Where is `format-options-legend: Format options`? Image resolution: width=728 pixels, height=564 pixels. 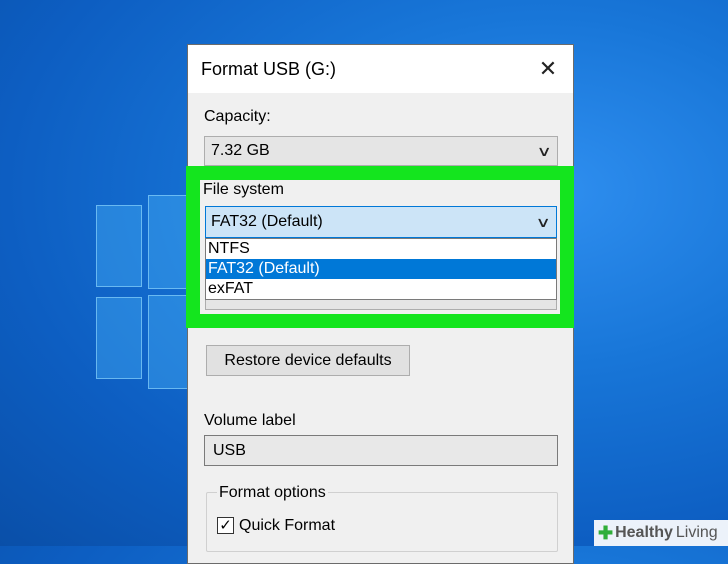 format-options-legend: Format options is located at coordinates (272, 493).